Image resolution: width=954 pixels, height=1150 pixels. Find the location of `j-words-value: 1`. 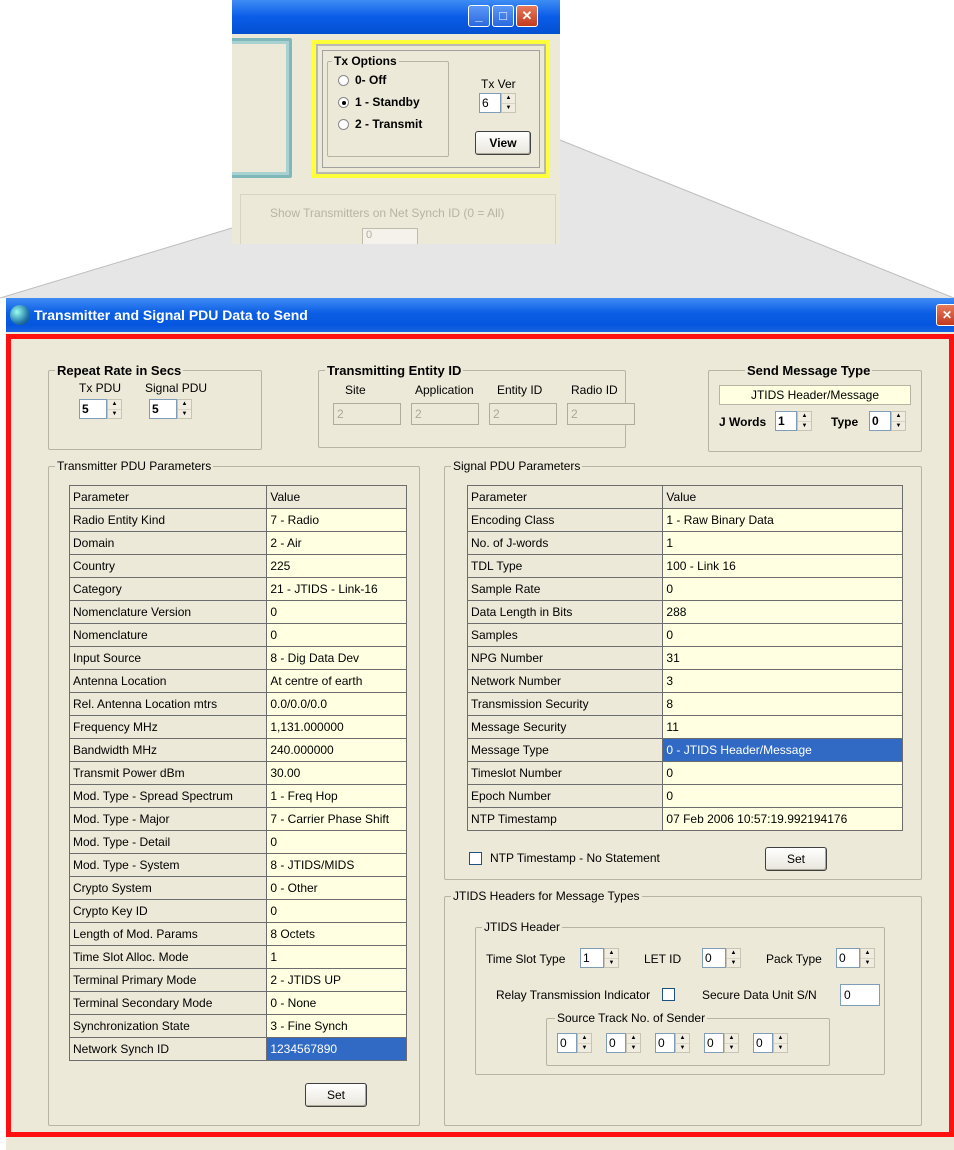

j-words-value: 1 is located at coordinates (786, 421).